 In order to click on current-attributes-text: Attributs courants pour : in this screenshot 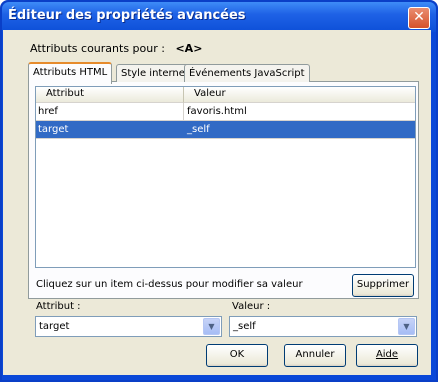, I will do `click(97, 48)`.